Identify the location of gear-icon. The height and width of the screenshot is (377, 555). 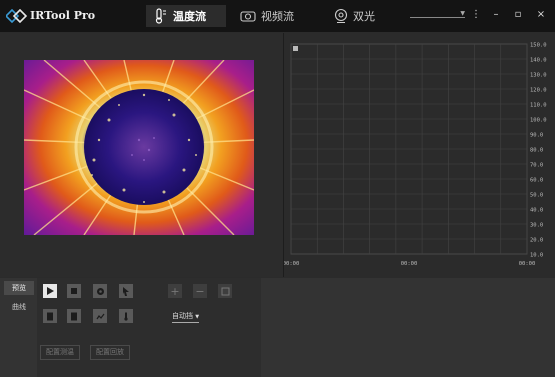
(100, 291).